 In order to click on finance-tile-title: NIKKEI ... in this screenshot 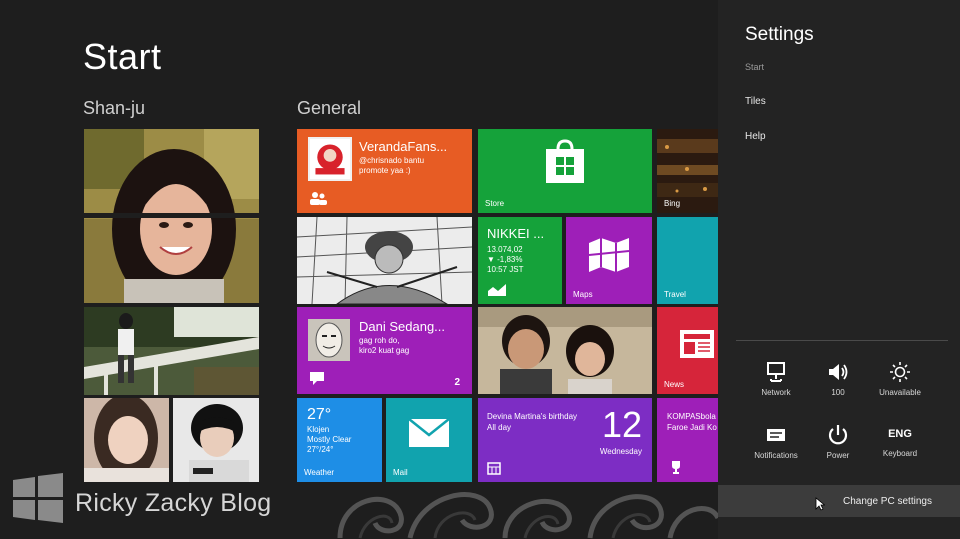, I will do `click(516, 233)`.